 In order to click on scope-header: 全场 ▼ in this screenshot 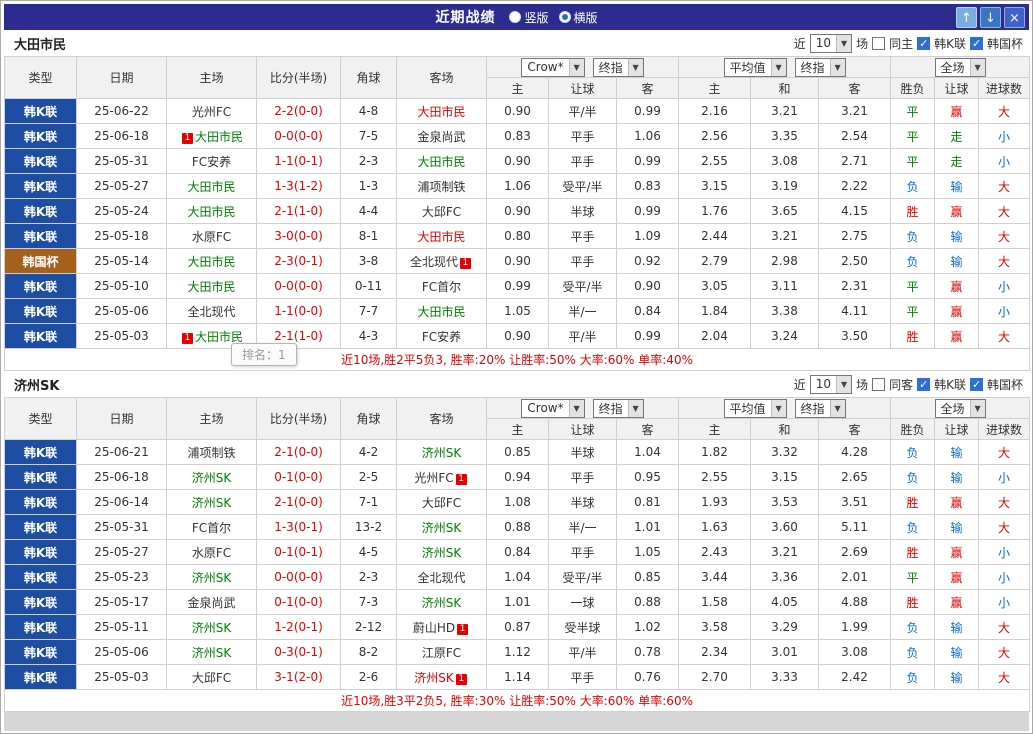, I will do `click(960, 408)`.